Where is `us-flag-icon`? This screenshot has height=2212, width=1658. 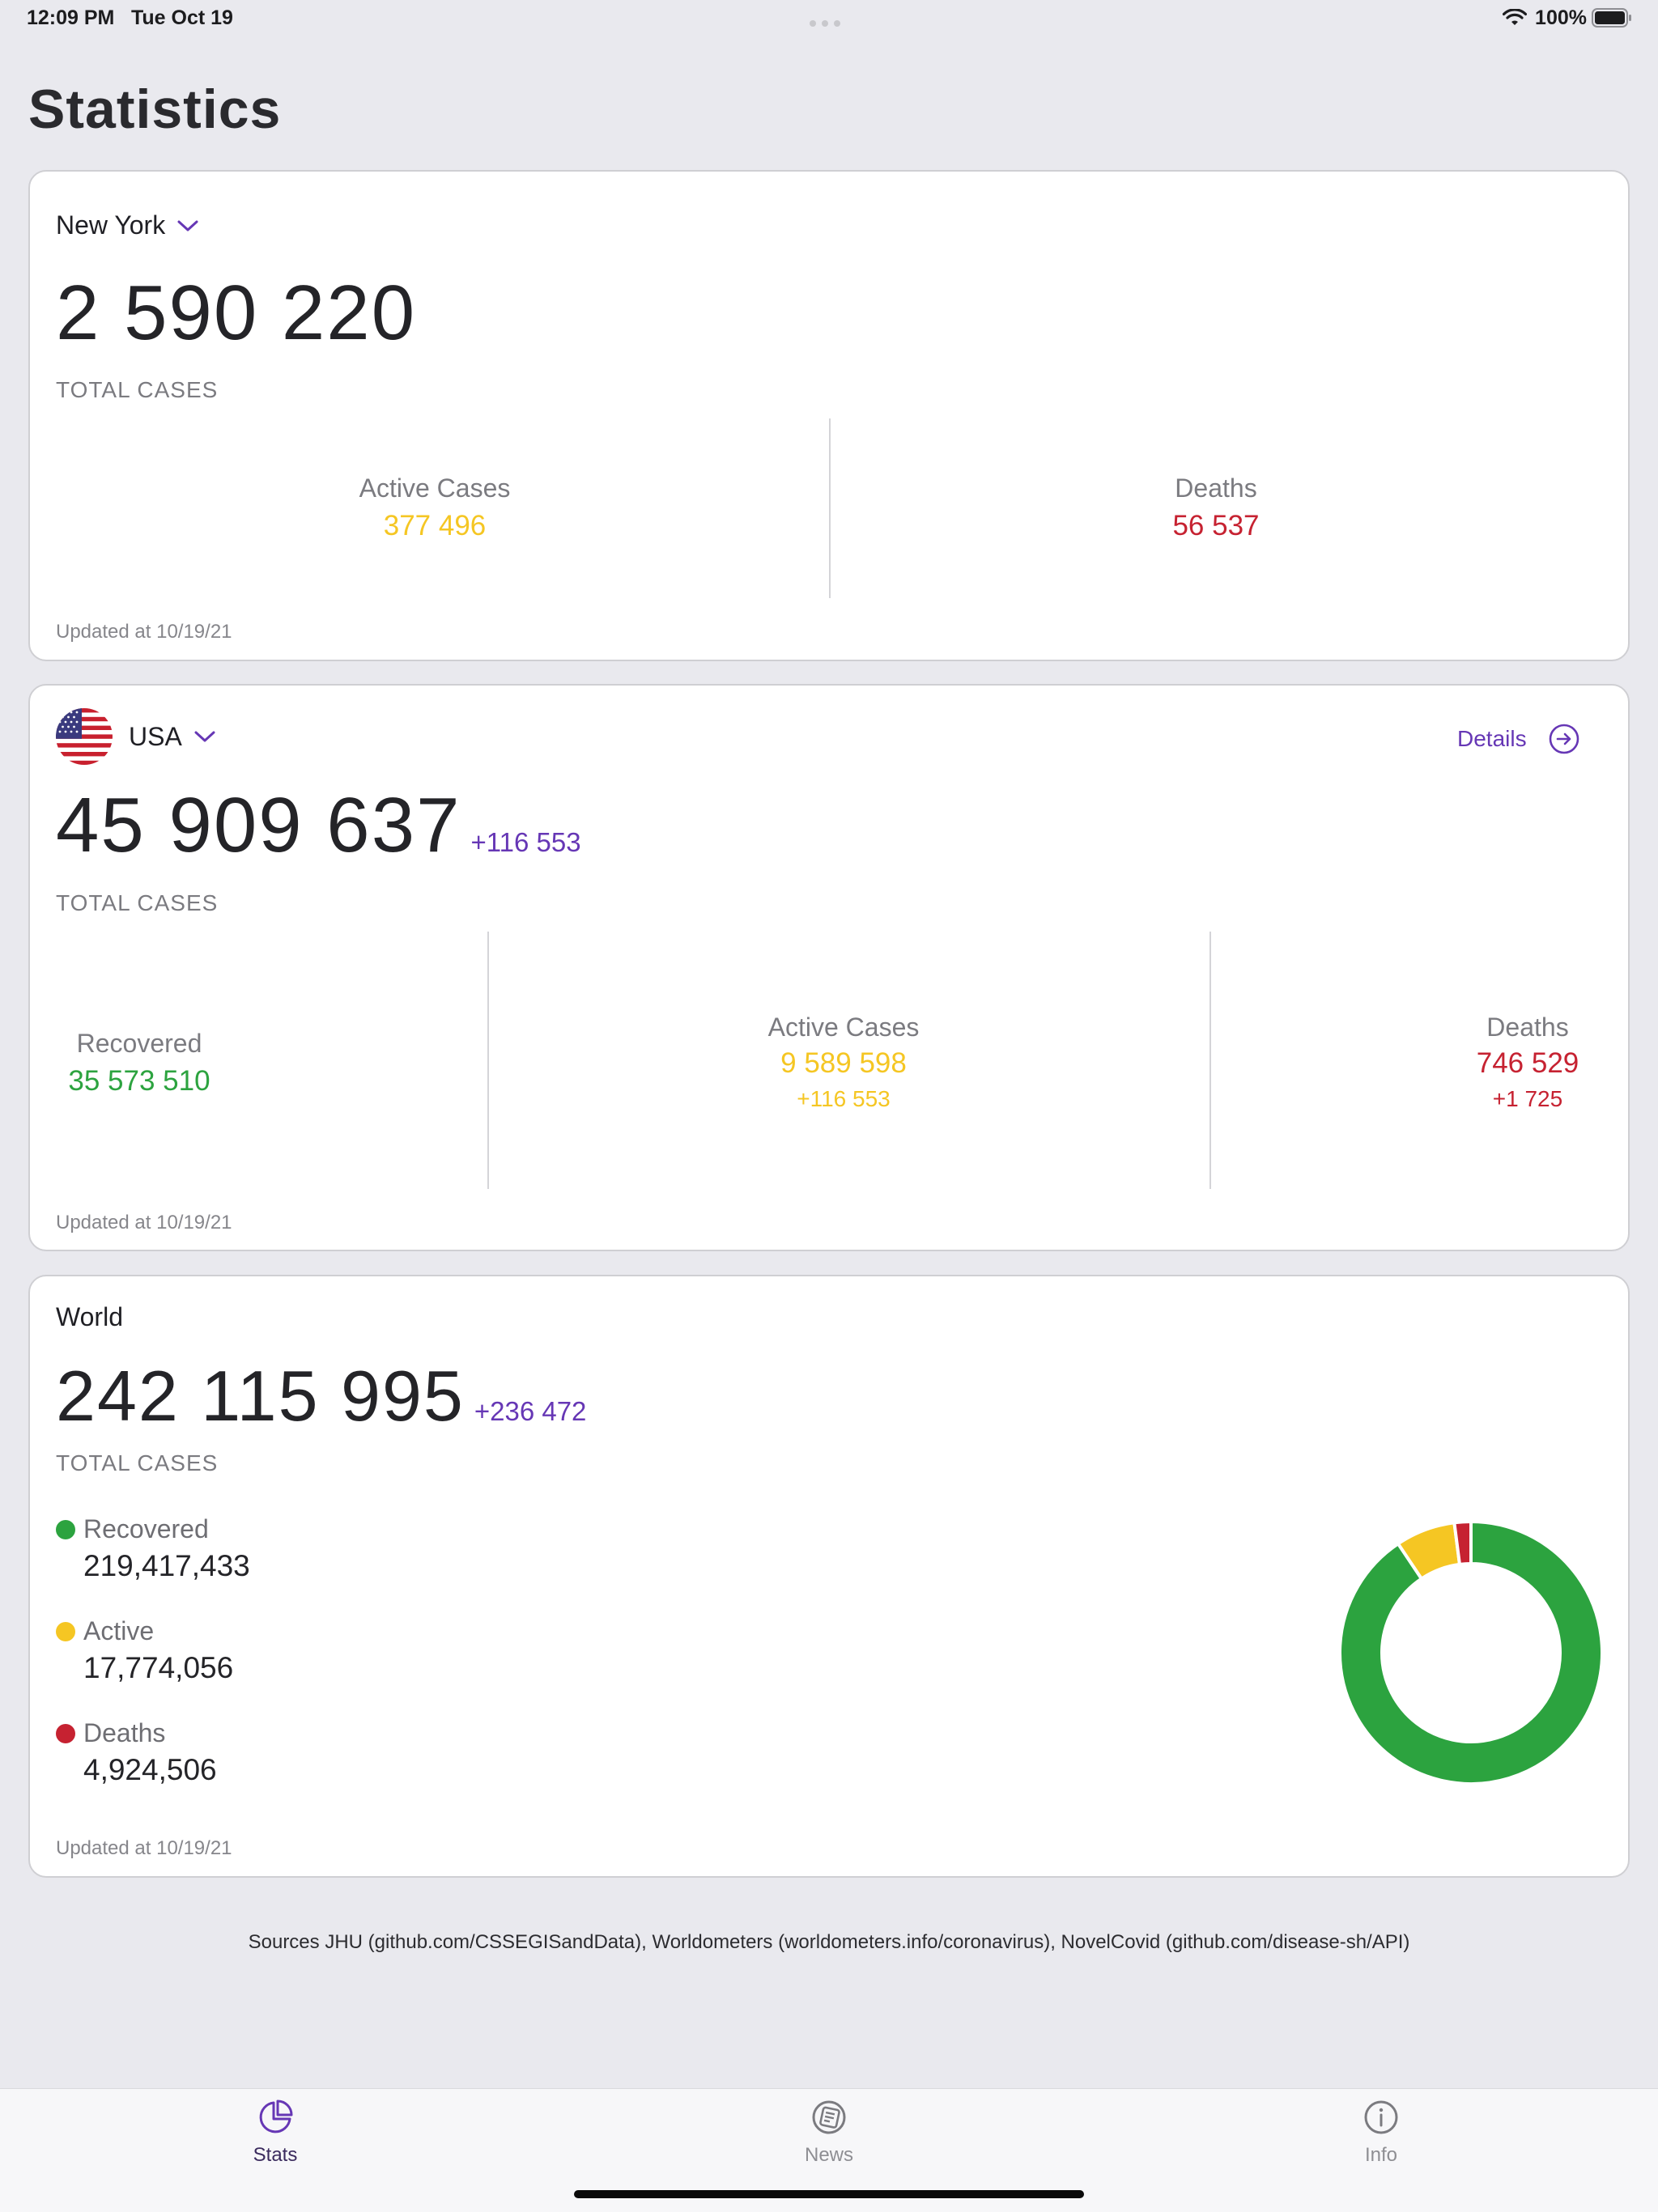
us-flag-icon is located at coordinates (84, 736).